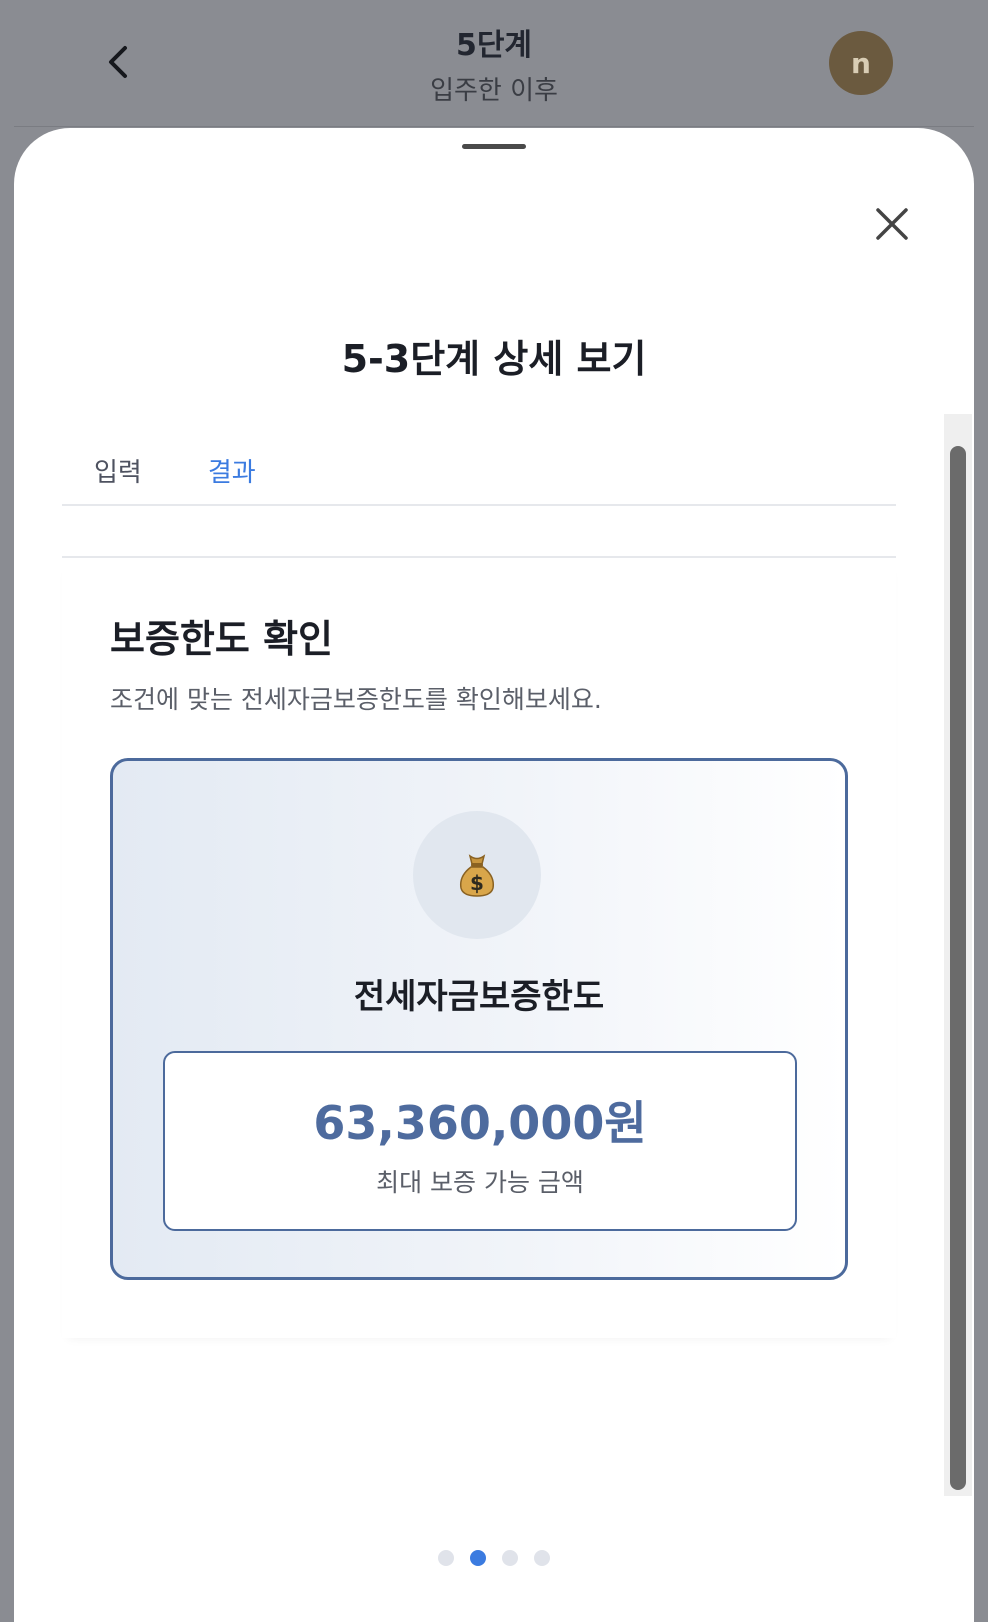 This screenshot has height=1622, width=988. Describe the element at coordinates (494, 359) in the screenshot. I see `sheet-title: 5-3단계 상세 보기` at that location.